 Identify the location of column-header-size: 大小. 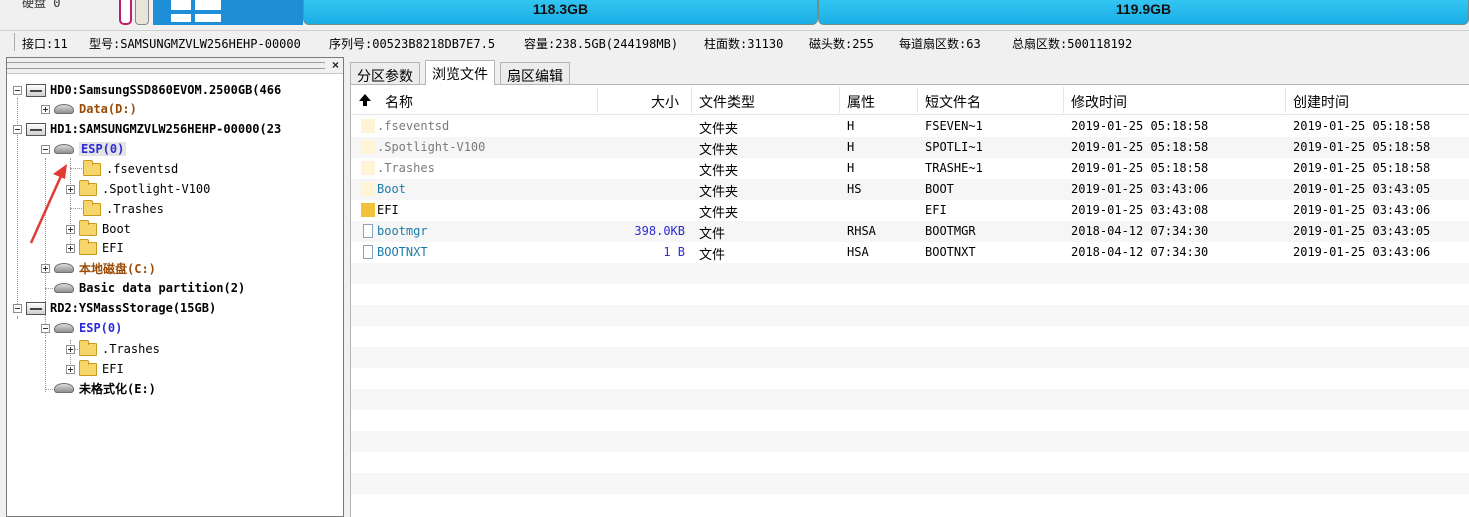
(665, 102).